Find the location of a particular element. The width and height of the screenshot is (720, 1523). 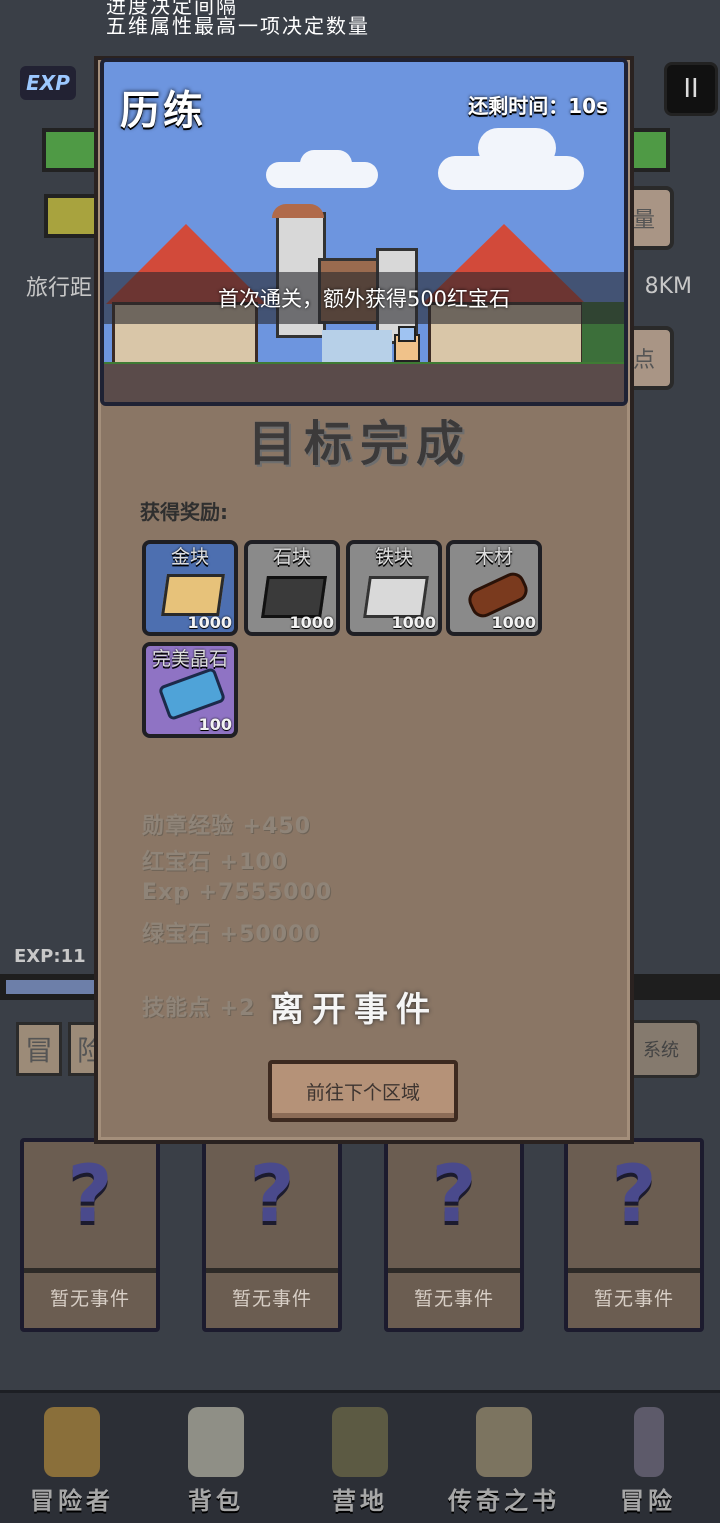

bg-hint-text-2: 五维属性最高一项决定数量 is located at coordinates (238, 26).